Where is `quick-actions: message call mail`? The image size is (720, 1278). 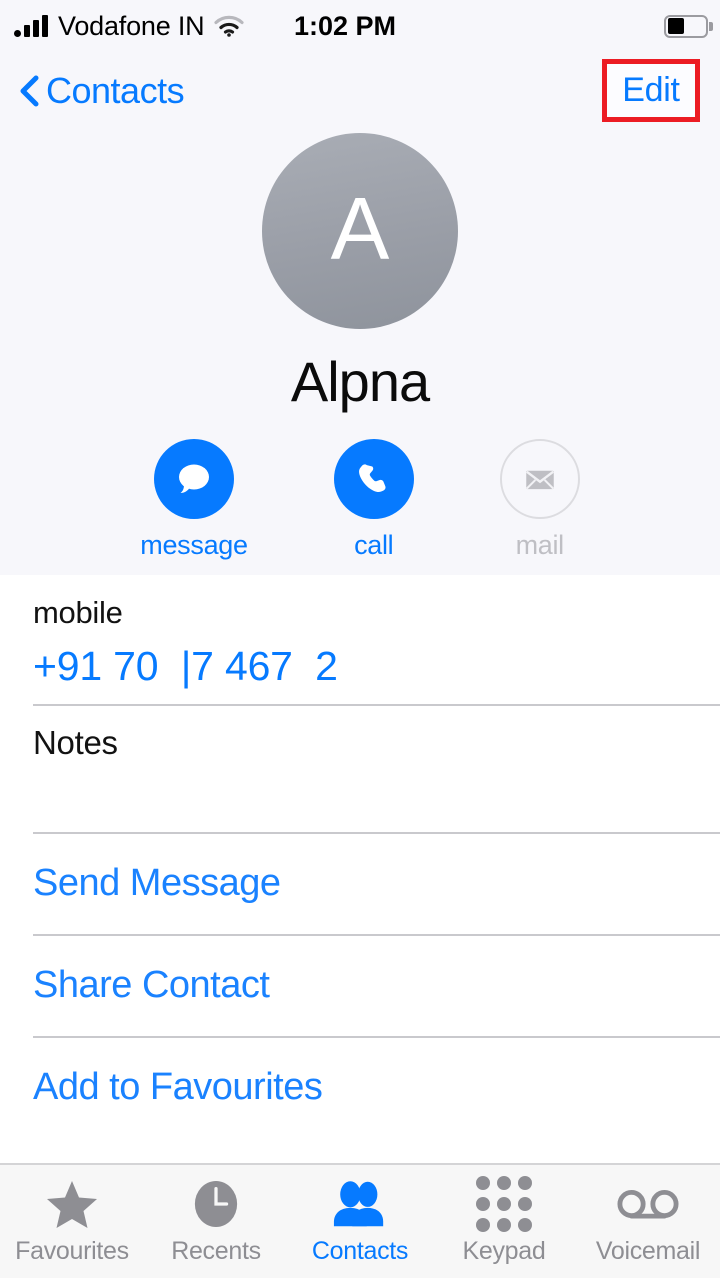 quick-actions: message call mail is located at coordinates (360, 499).